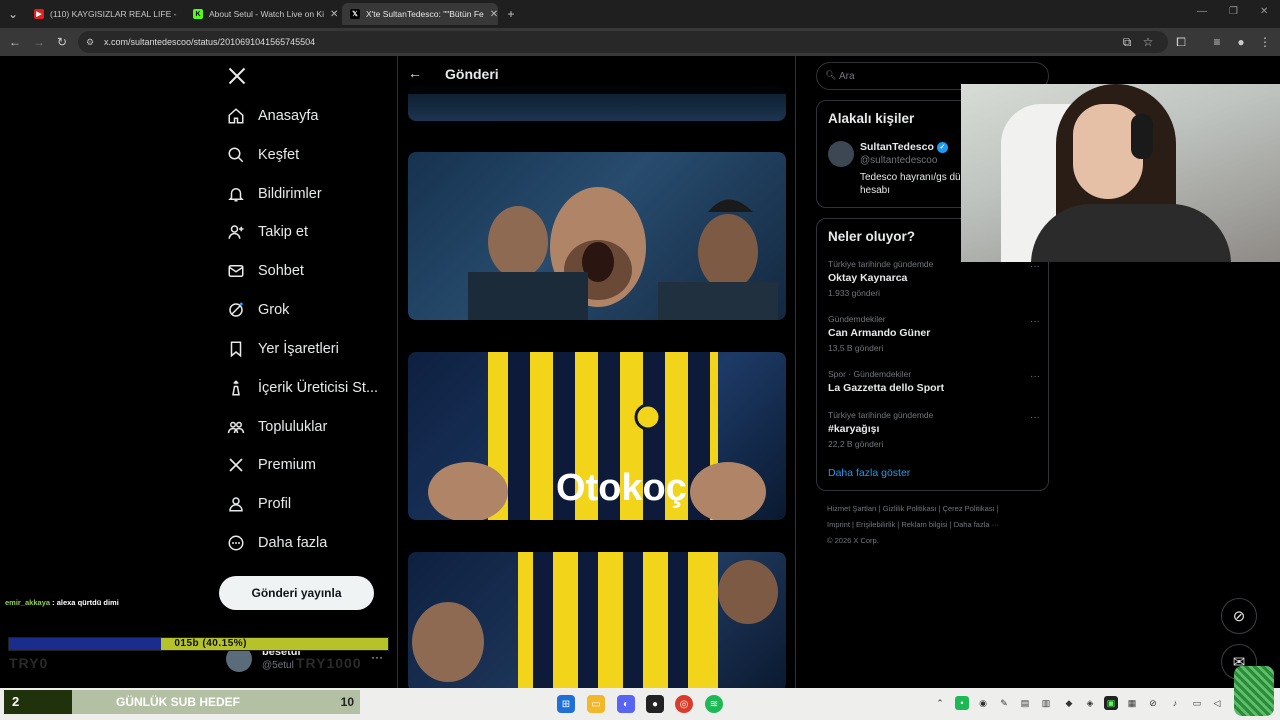 This screenshot has height=720, width=1280. Describe the element at coordinates (841, 154) in the screenshot. I see `avatar` at that location.